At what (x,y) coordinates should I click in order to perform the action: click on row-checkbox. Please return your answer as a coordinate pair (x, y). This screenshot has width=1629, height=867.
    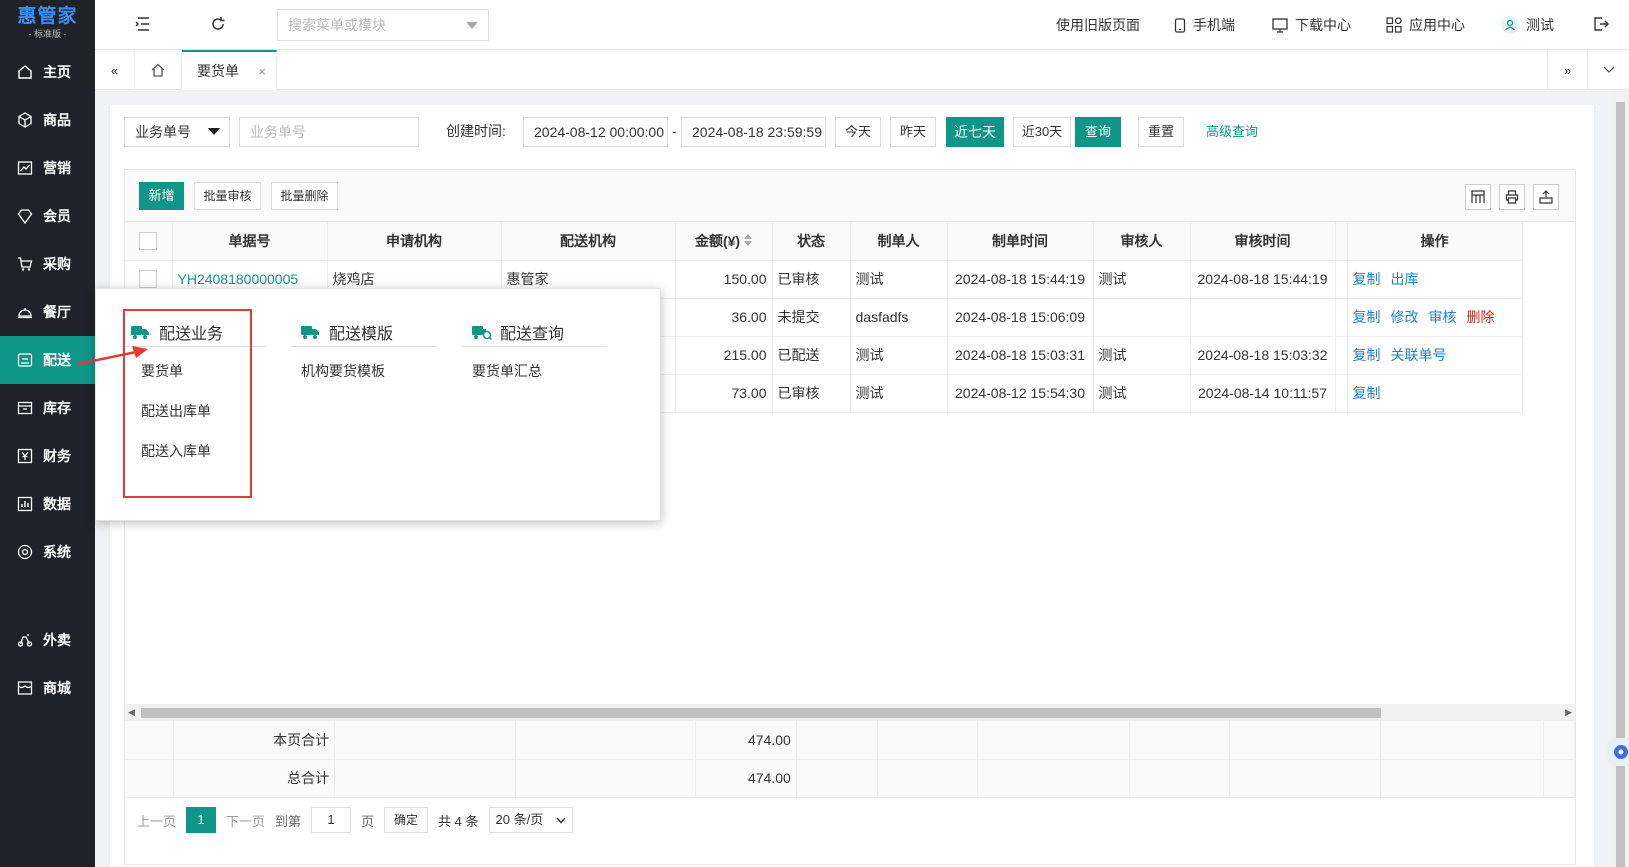
    Looking at the image, I should click on (148, 279).